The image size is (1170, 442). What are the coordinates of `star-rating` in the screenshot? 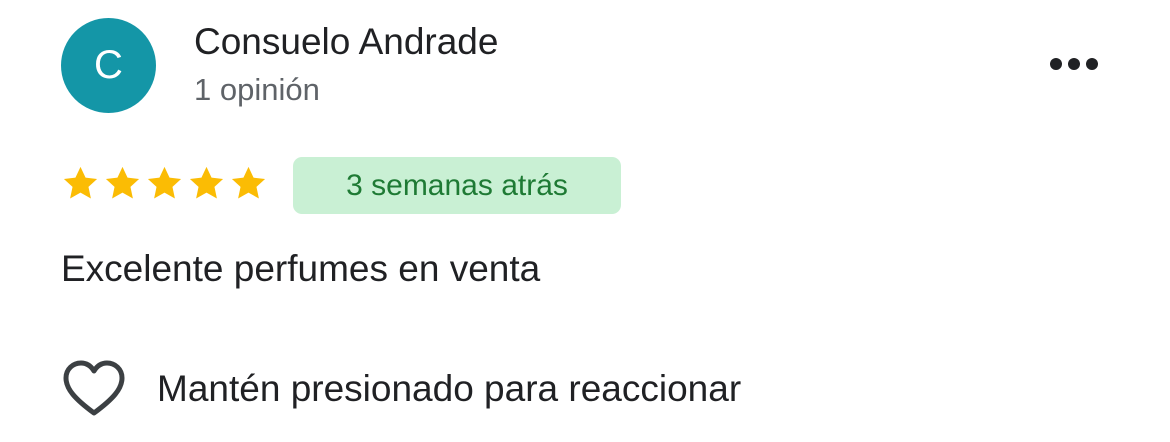 It's located at (164, 183).